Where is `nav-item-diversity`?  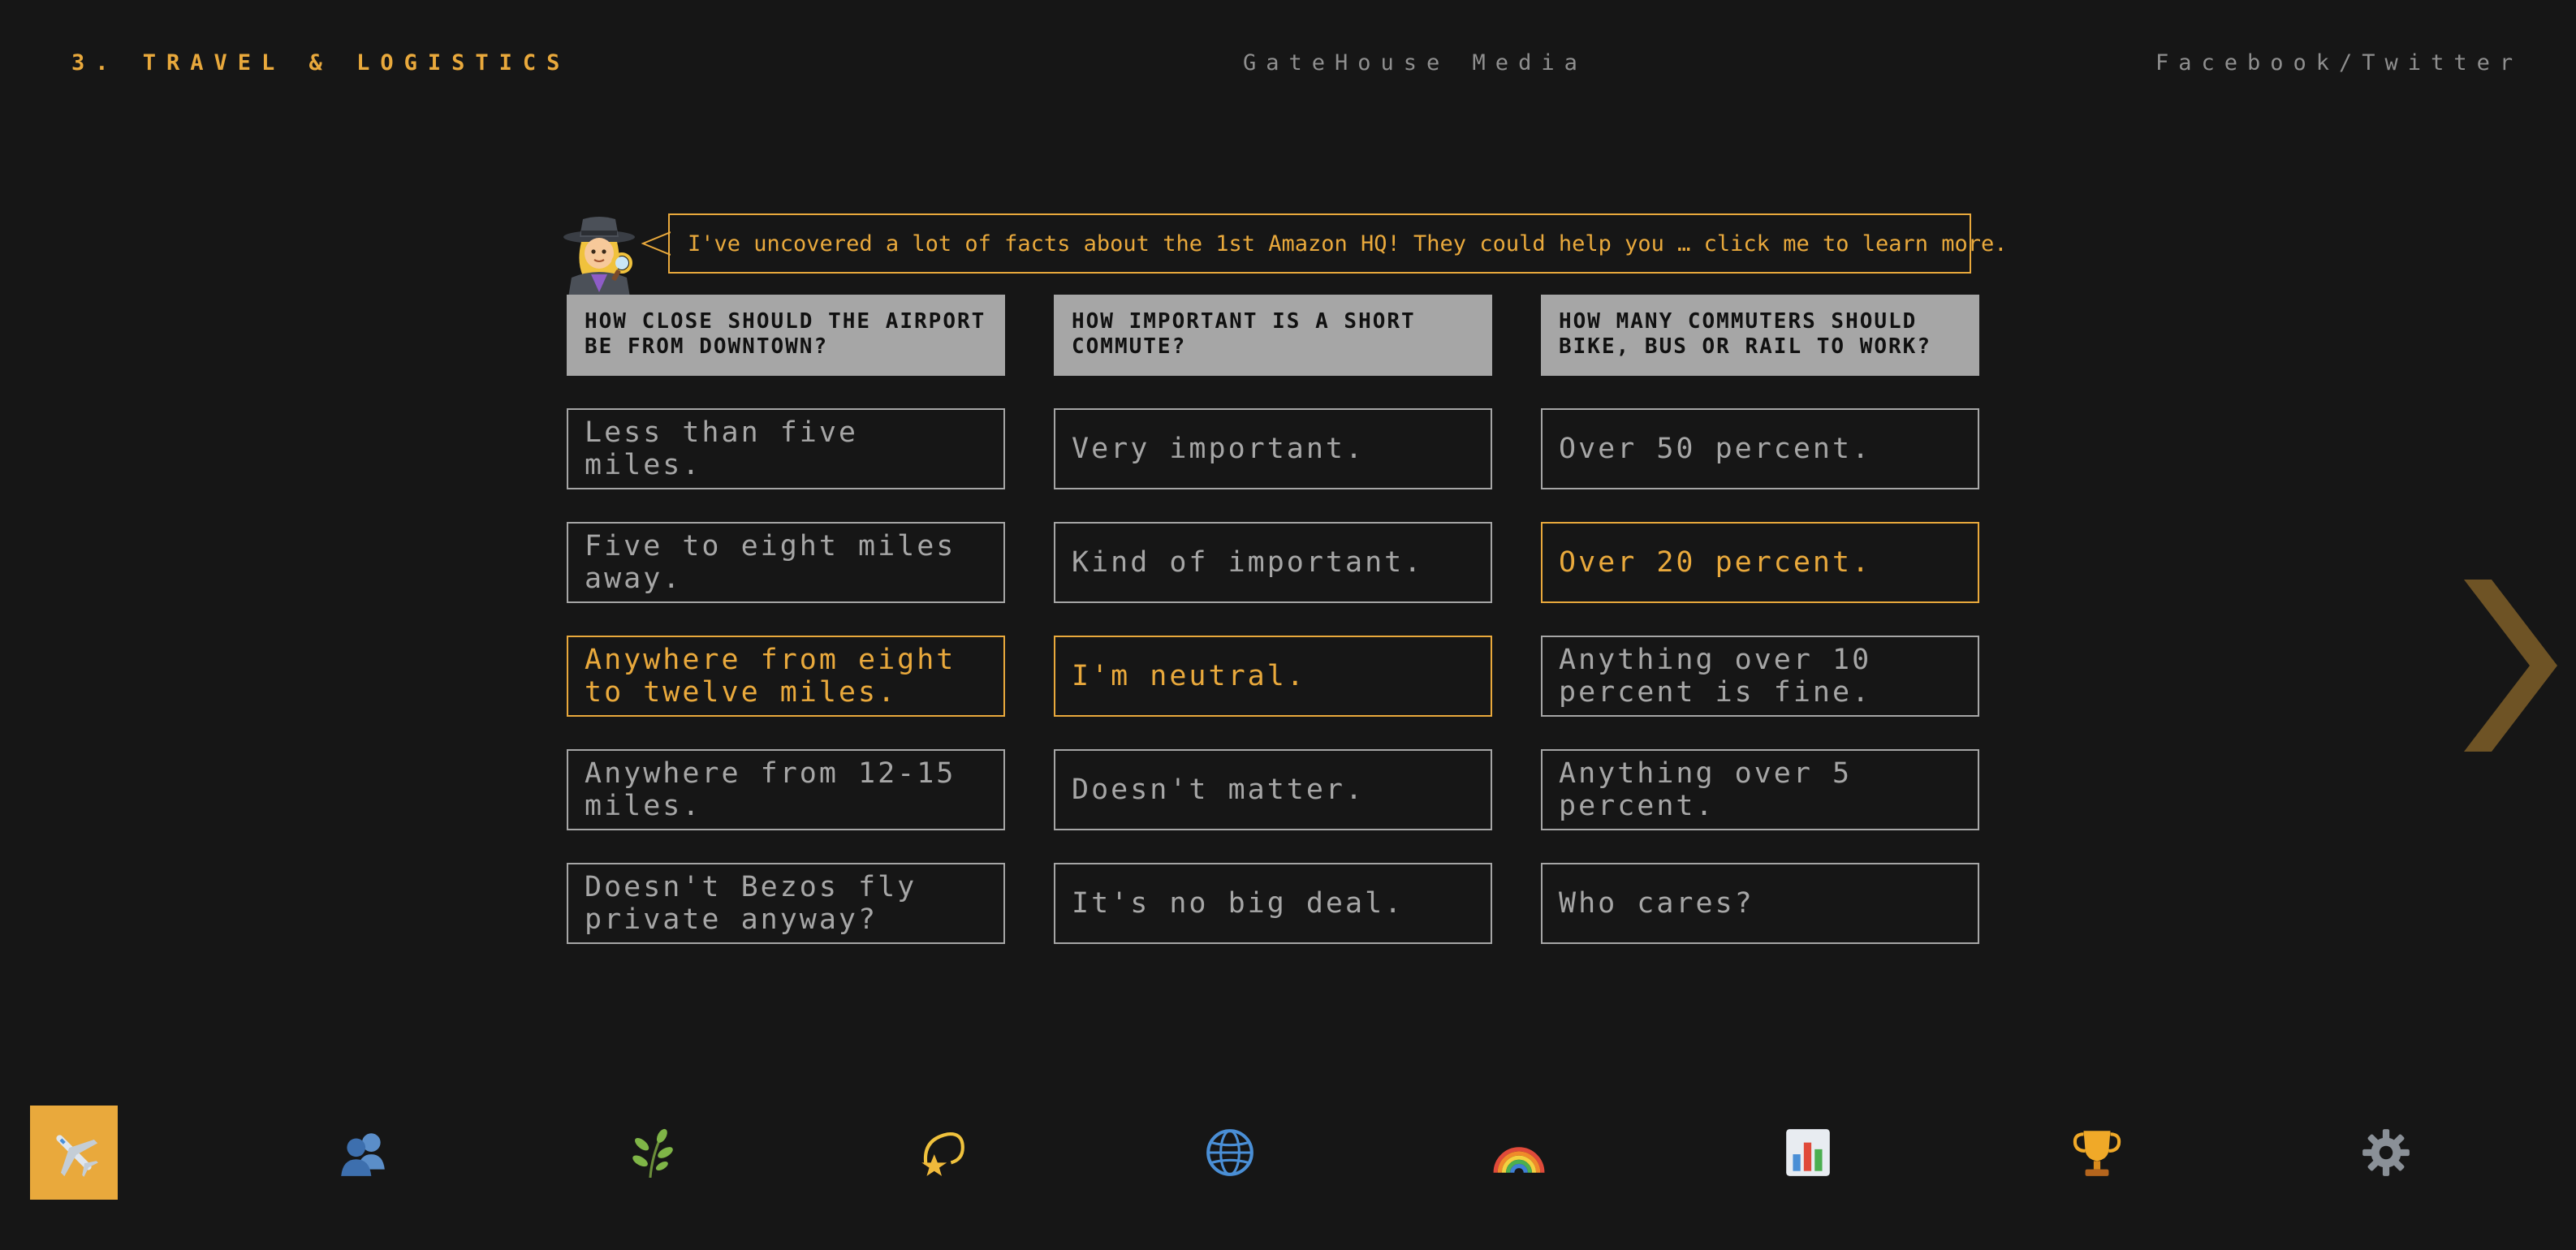
nav-item-diversity is located at coordinates (1519, 1153).